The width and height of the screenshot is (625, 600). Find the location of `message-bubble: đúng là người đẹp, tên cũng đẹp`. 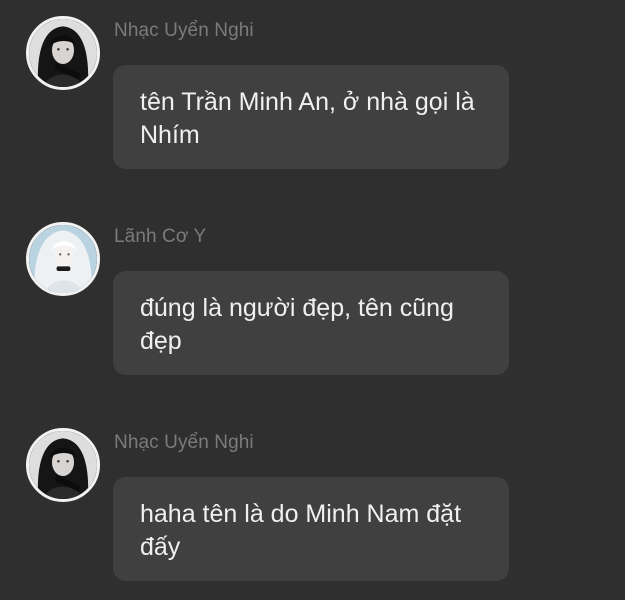

message-bubble: đúng là người đẹp, tên cũng đẹp is located at coordinates (311, 323).